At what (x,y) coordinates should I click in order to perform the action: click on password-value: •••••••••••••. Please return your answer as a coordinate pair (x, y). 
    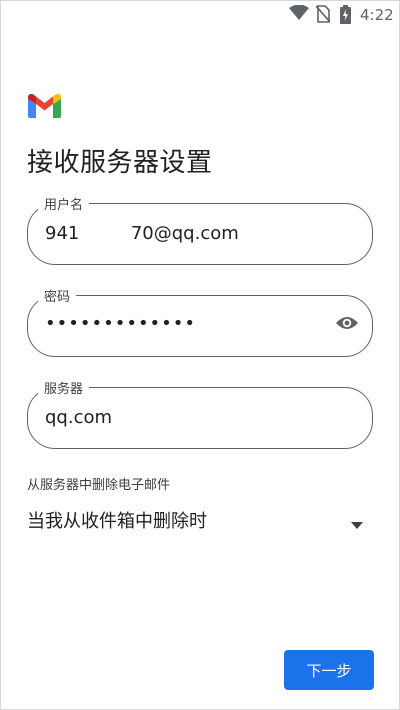
    Looking at the image, I should click on (120, 323).